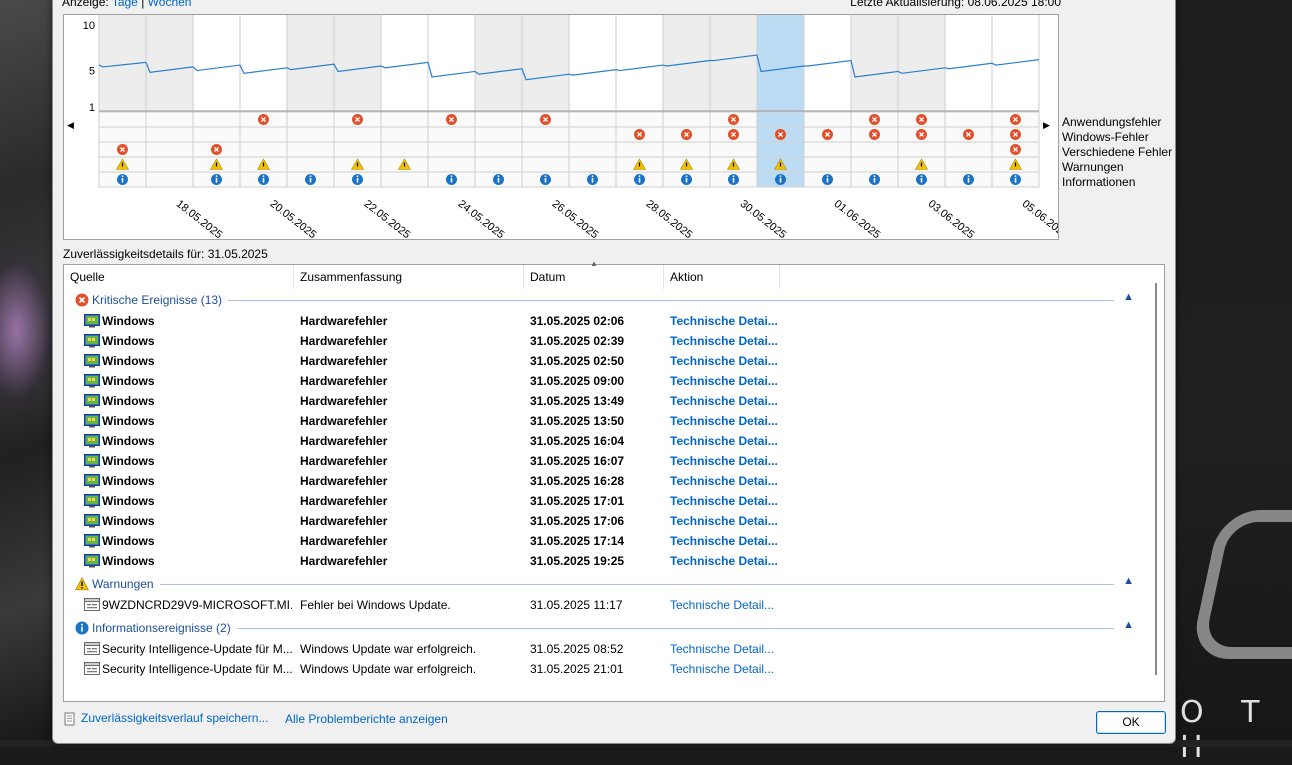  Describe the element at coordinates (609, 300) in the screenshot. I see `group-header: Kritische Ereignisse (13) ▲` at that location.